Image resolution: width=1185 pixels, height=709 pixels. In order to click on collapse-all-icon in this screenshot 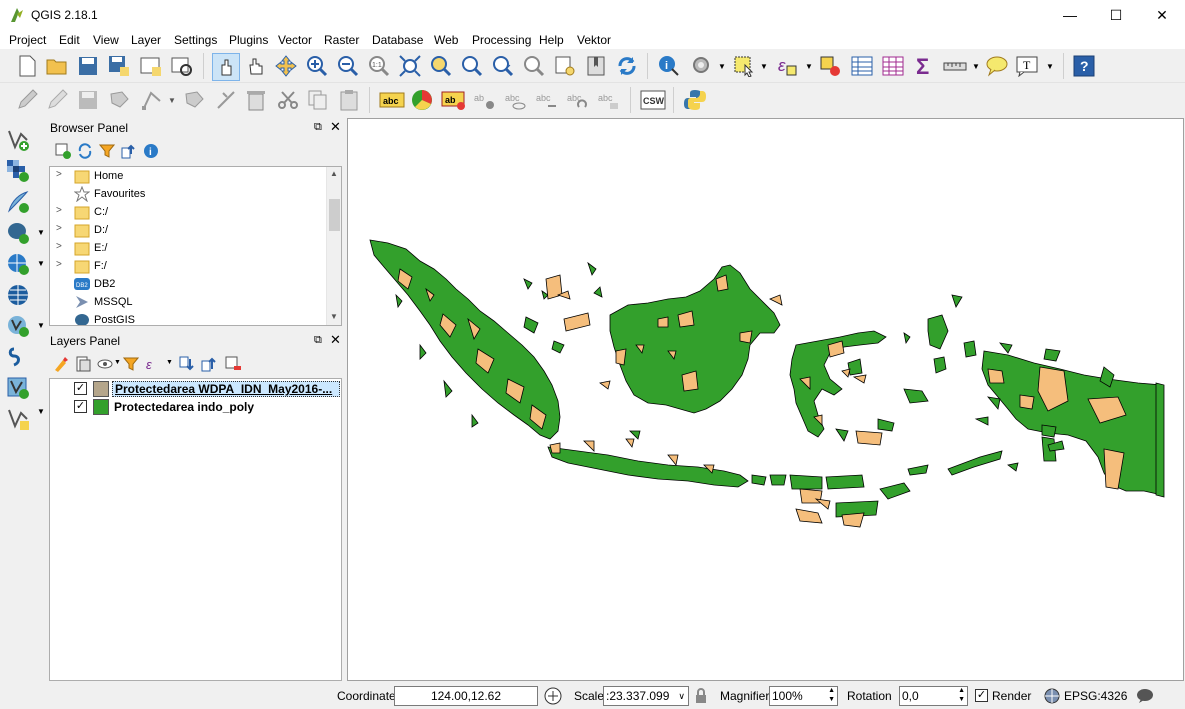, I will do `click(209, 364)`.